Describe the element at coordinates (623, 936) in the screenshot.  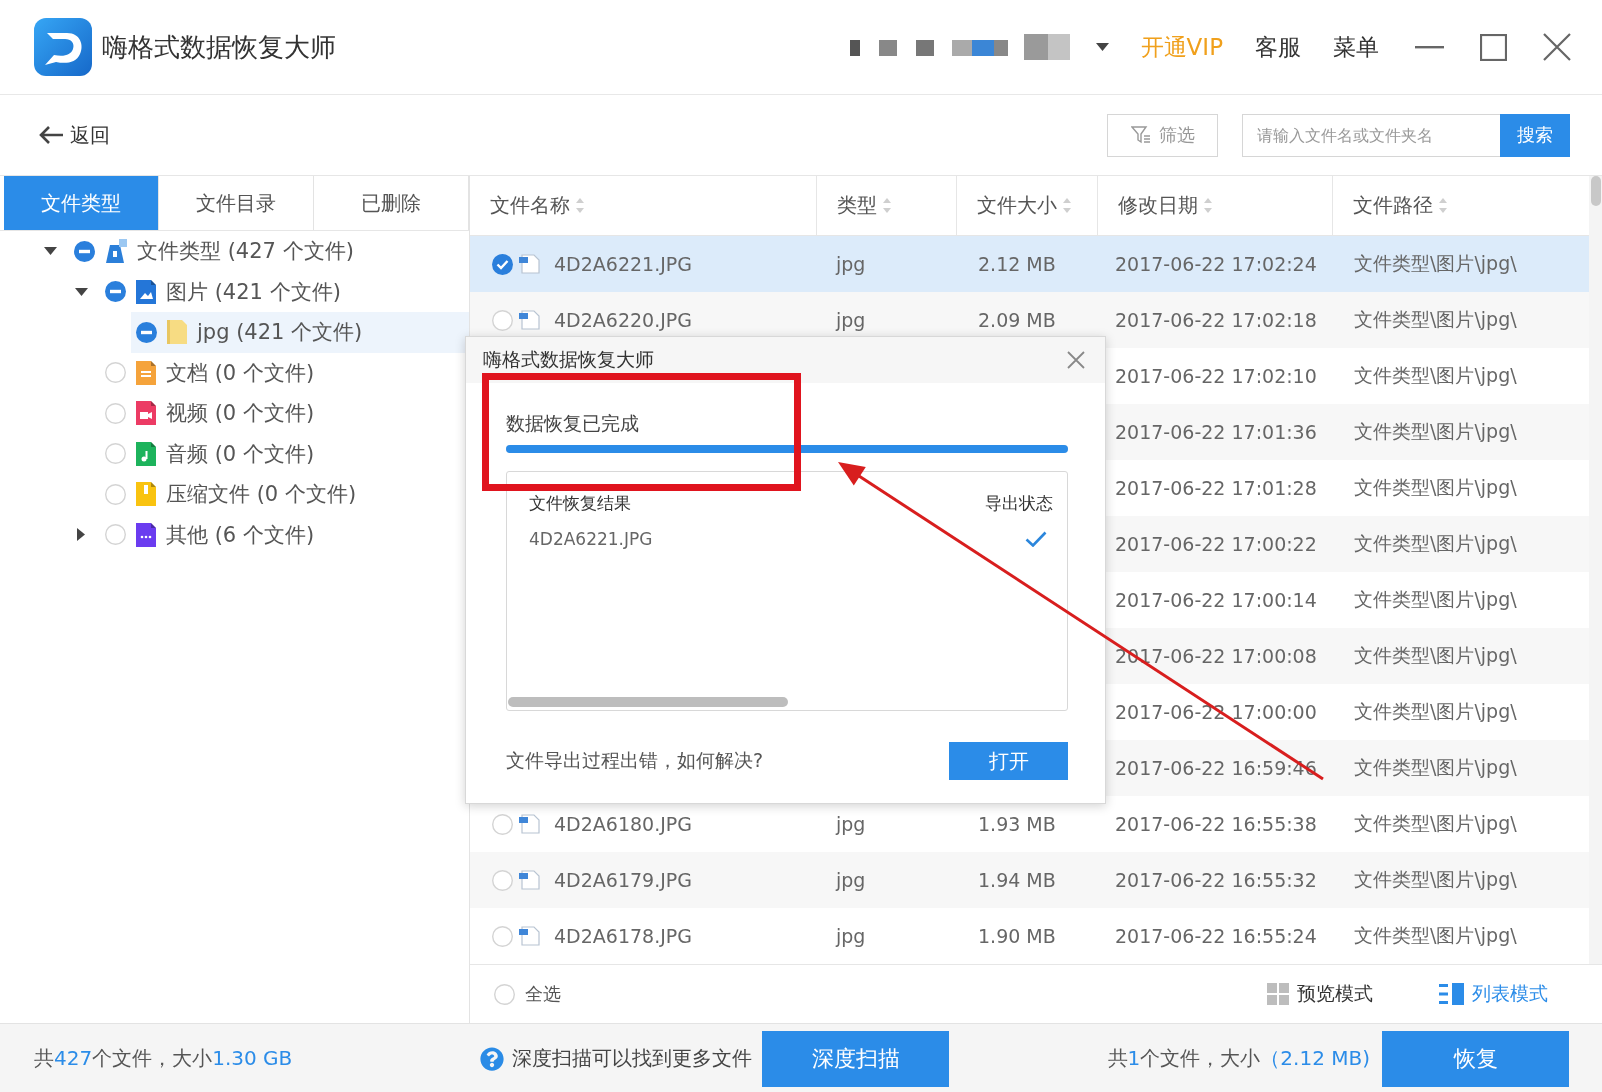
I see `table-cell: 4D2A6178.JPG` at that location.